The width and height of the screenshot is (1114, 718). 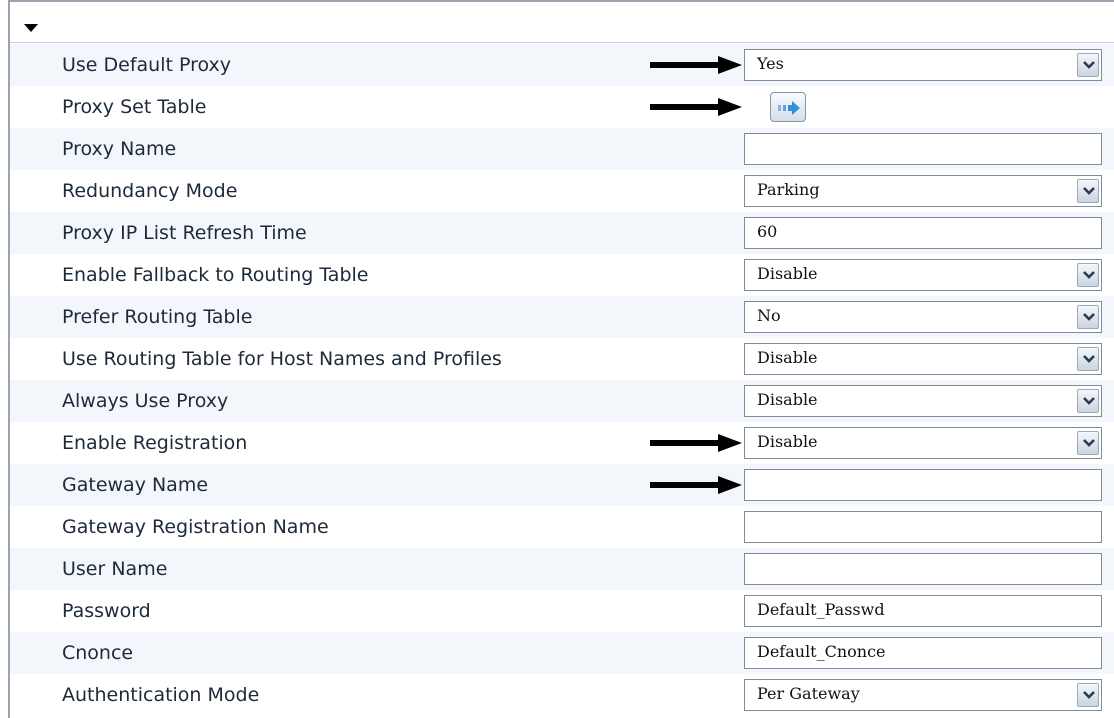 I want to click on setting-label: Redundancy Mode, so click(x=150, y=191).